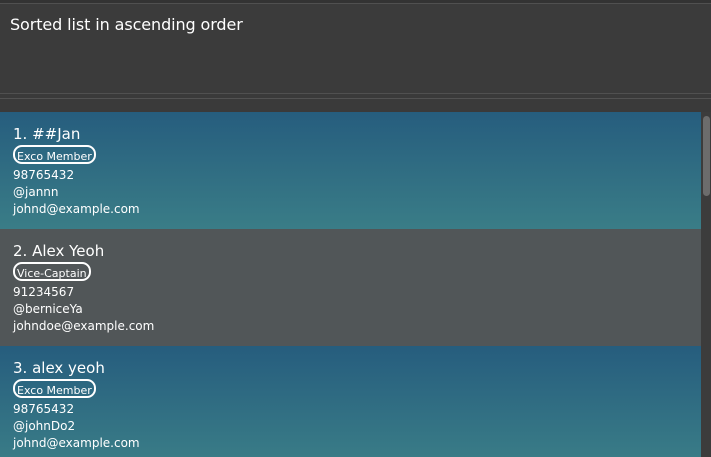  Describe the element at coordinates (355, 98) in the screenshot. I see `divider-line` at that location.